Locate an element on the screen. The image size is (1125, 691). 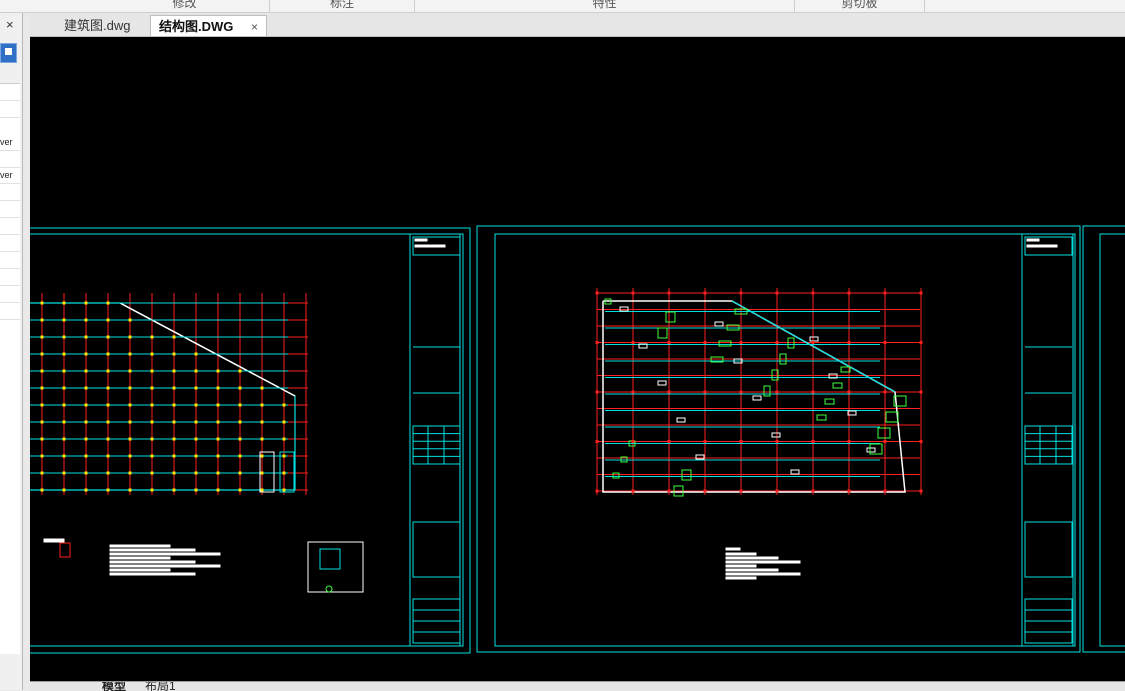
palette-close-icon: × is located at coordinates (10, 24).